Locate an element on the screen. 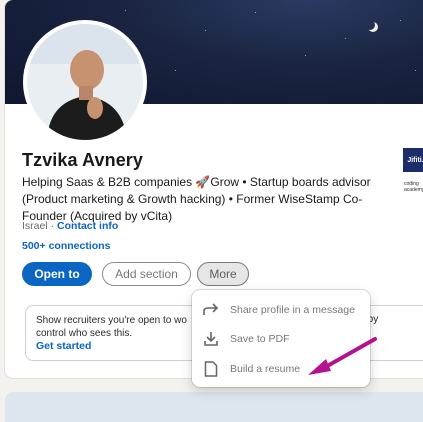  next-section-card is located at coordinates (214, 407).